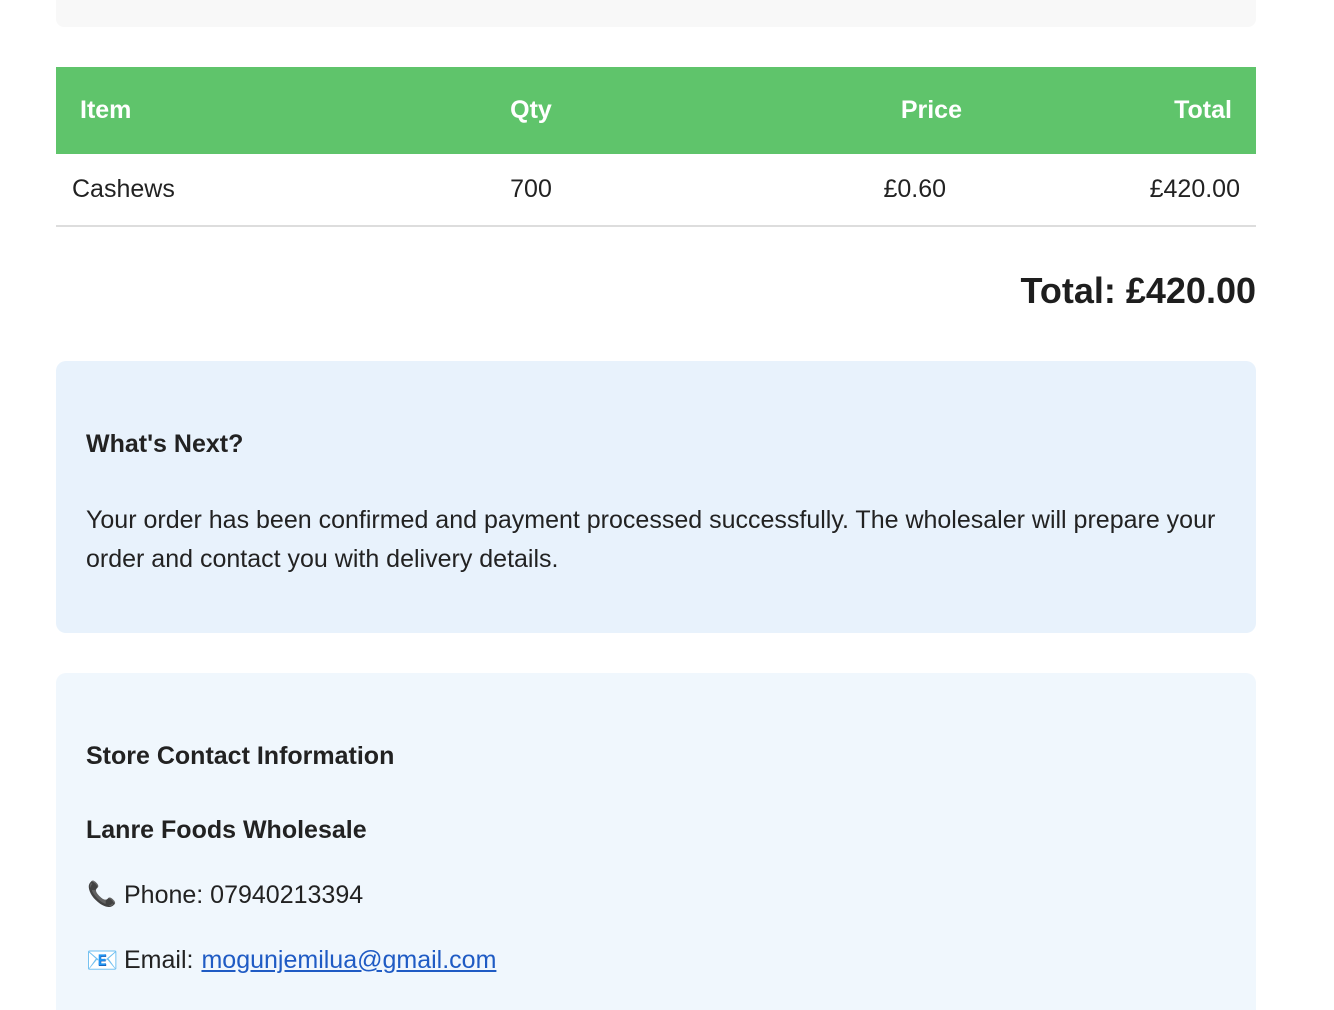  I want to click on table-header-row: Item Qty Price Total, so click(656, 110).